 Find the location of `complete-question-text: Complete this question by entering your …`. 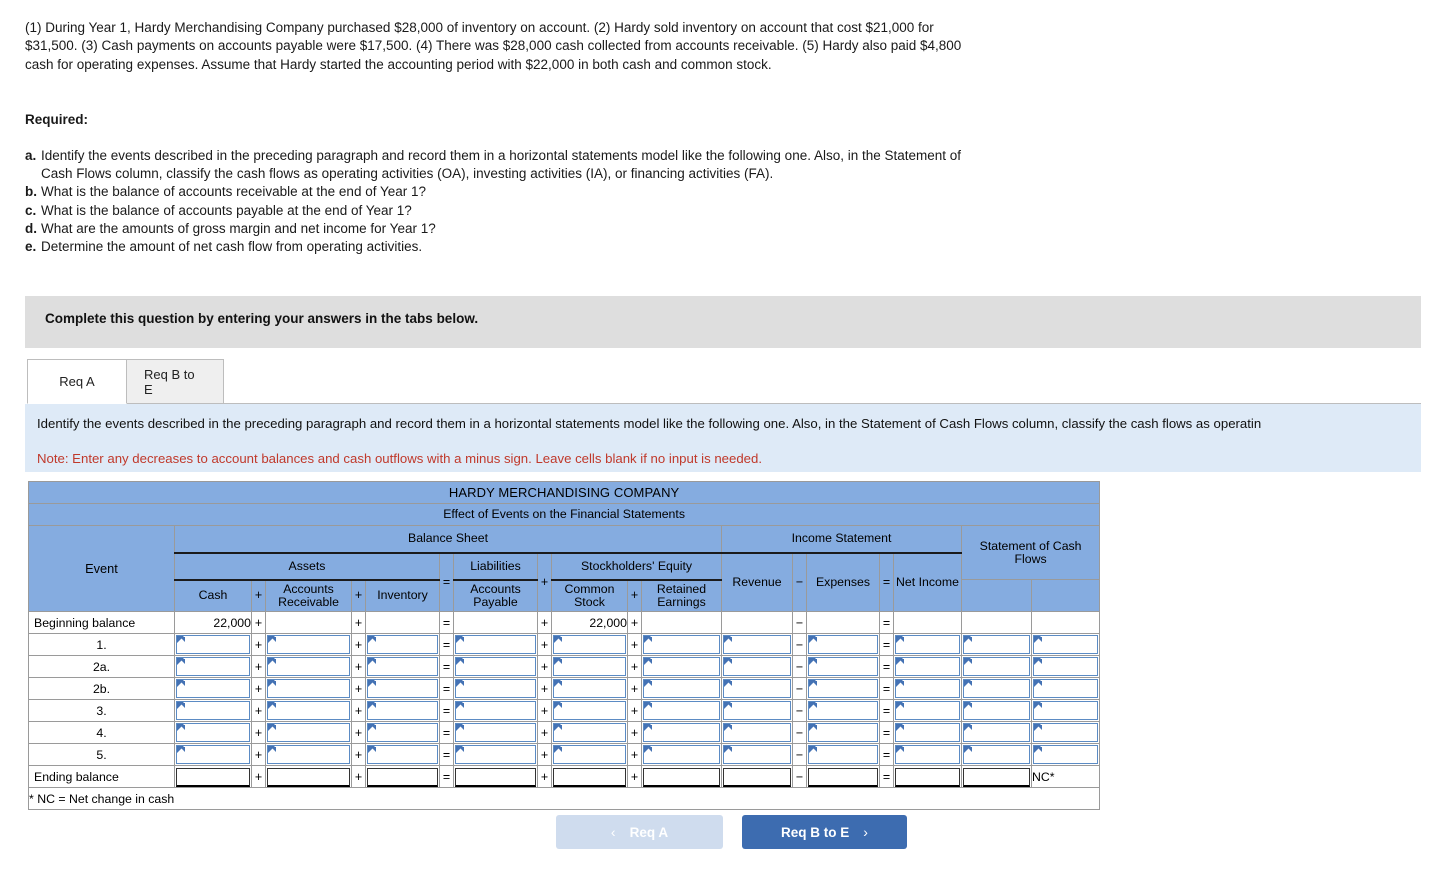

complete-question-text: Complete this question by entering your … is located at coordinates (262, 318).